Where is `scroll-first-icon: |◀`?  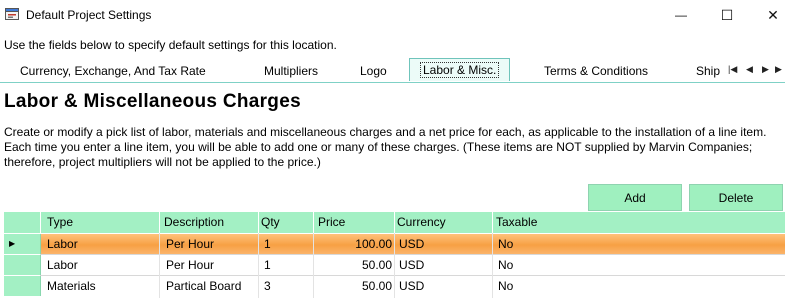
scroll-first-icon: |◀ is located at coordinates (732, 69).